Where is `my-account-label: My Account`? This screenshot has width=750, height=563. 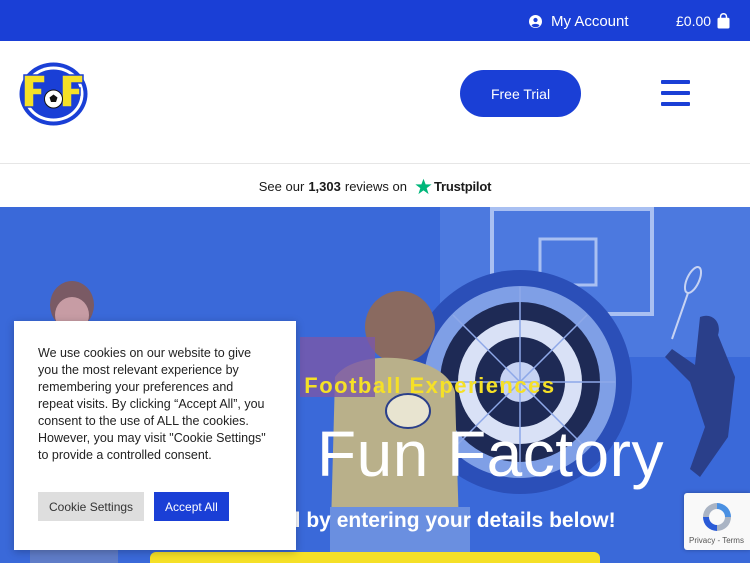 my-account-label: My Account is located at coordinates (590, 21).